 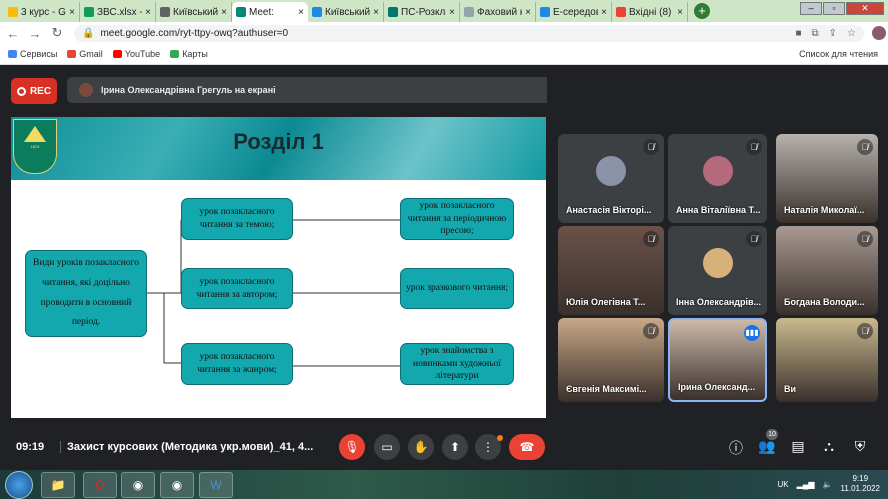 I want to click on participant-count-badge: 10, so click(x=772, y=434).